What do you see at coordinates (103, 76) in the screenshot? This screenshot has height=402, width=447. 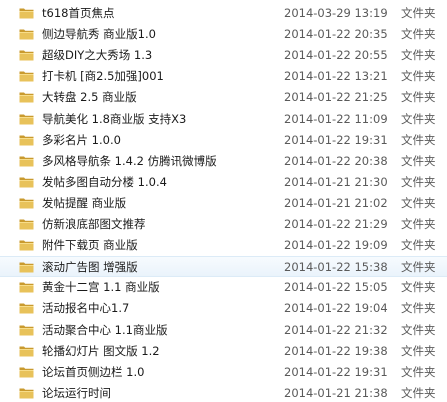 I see `file-name: 打卡机 [商2.5加强]001` at bounding box center [103, 76].